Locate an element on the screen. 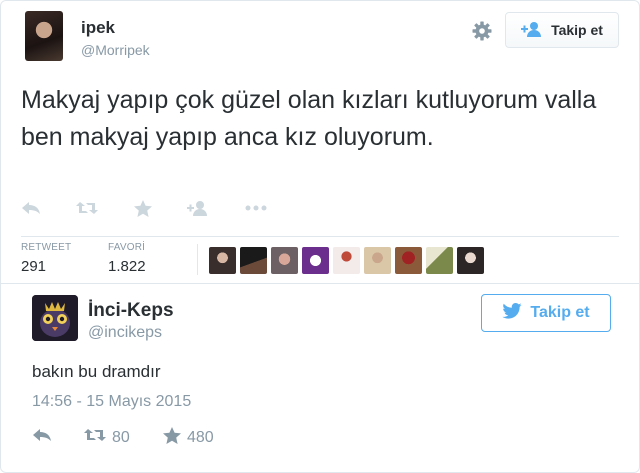  quote-timestamp: 14:56 - 15 Mayıs 2015 is located at coordinates (111, 402).